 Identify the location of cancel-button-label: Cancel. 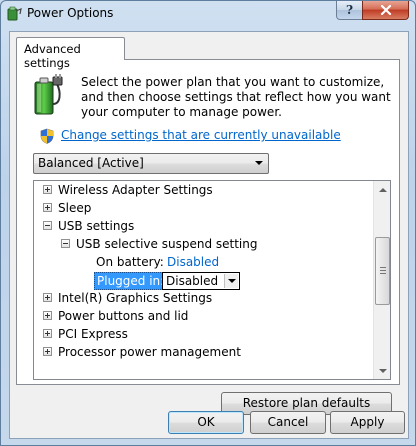
(288, 422).